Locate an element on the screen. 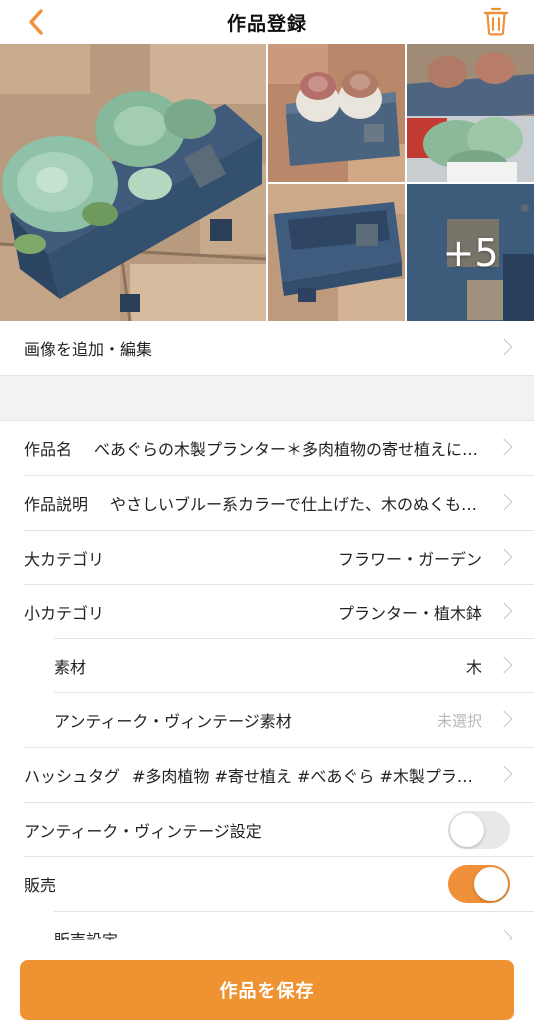 This screenshot has height=1024, width=534. sale-row: 販売 is located at coordinates (267, 884).